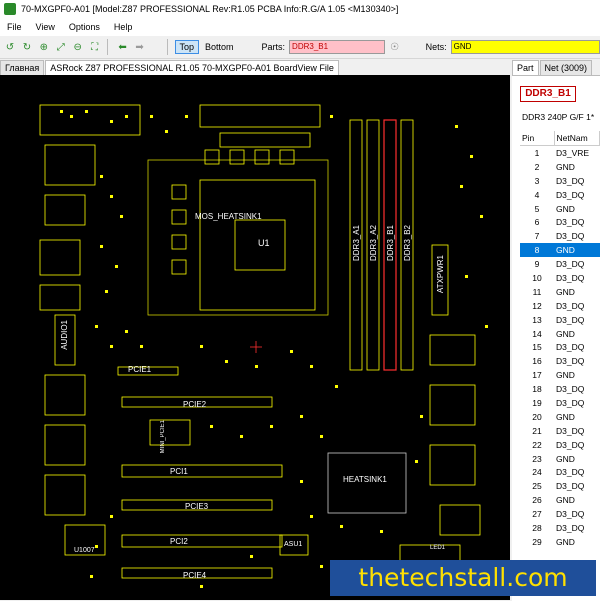 Image resolution: width=600 pixels, height=601 pixels. What do you see at coordinates (560, 278) in the screenshot?
I see `table-row: 10 D3_DQ` at bounding box center [560, 278].